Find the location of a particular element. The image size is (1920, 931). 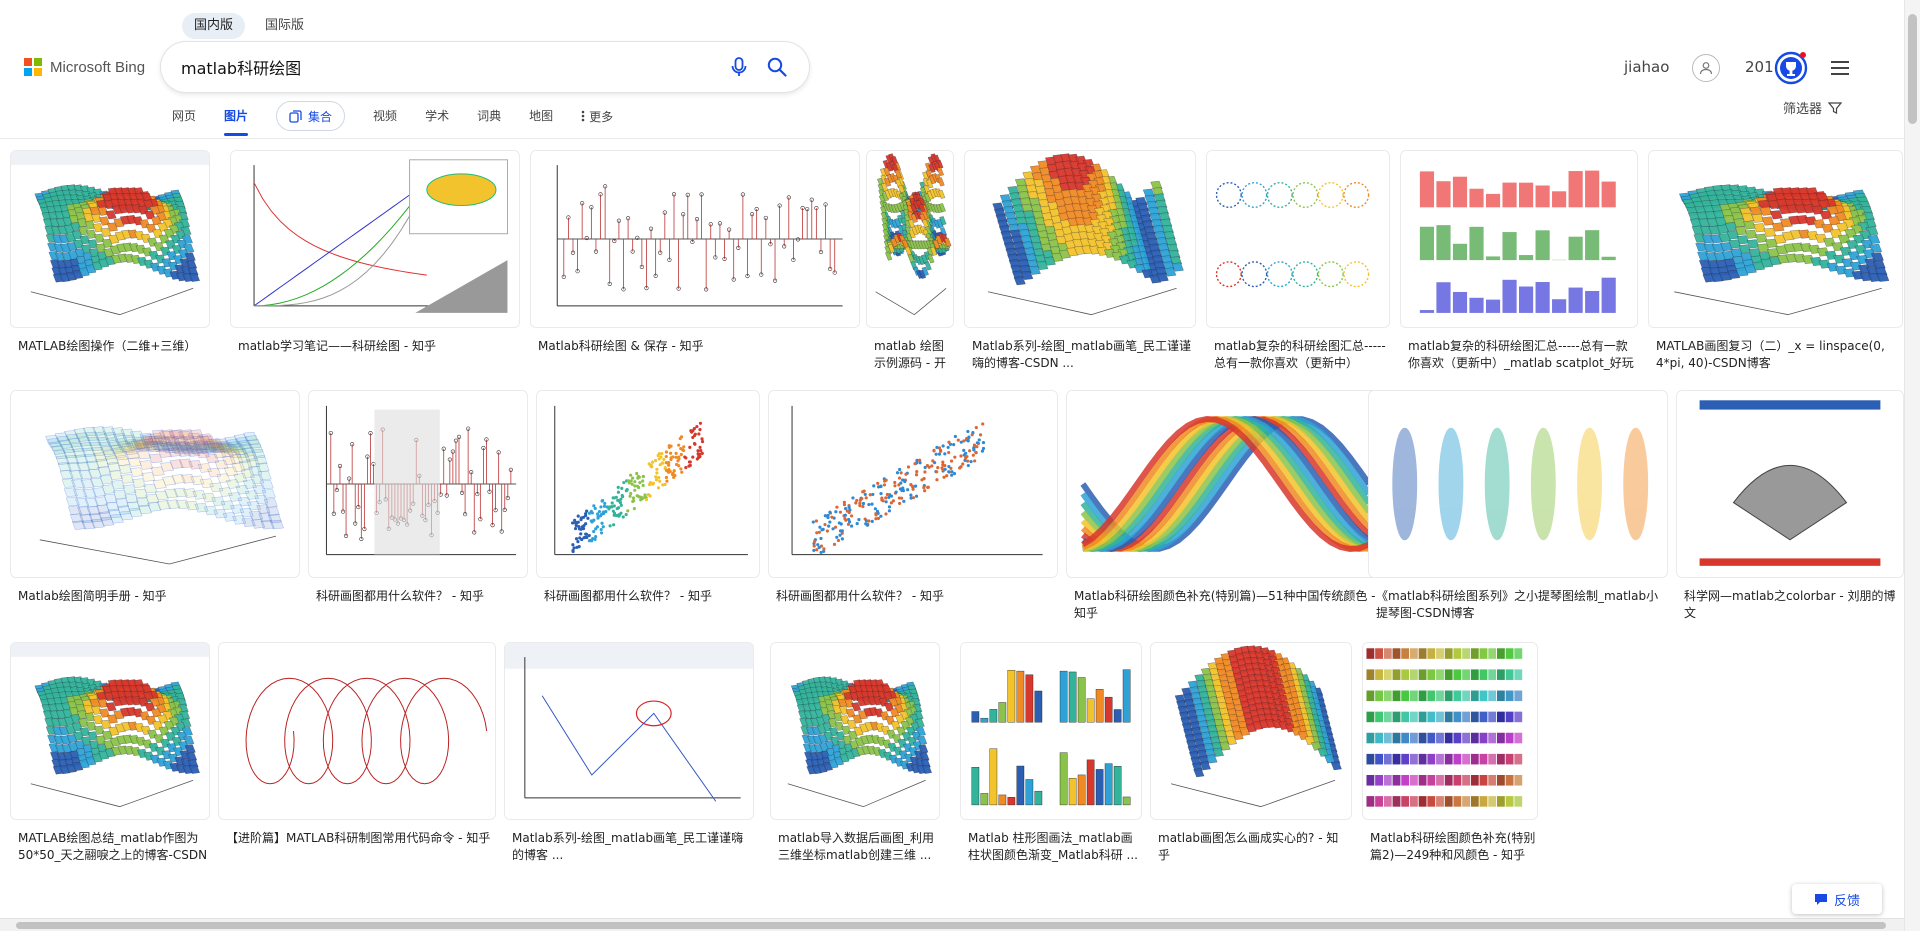

image-result: 《matlab科研绘图系列》之小提琴图绘制_matlab小提琴图-CSDN博客 is located at coordinates (1518, 508).